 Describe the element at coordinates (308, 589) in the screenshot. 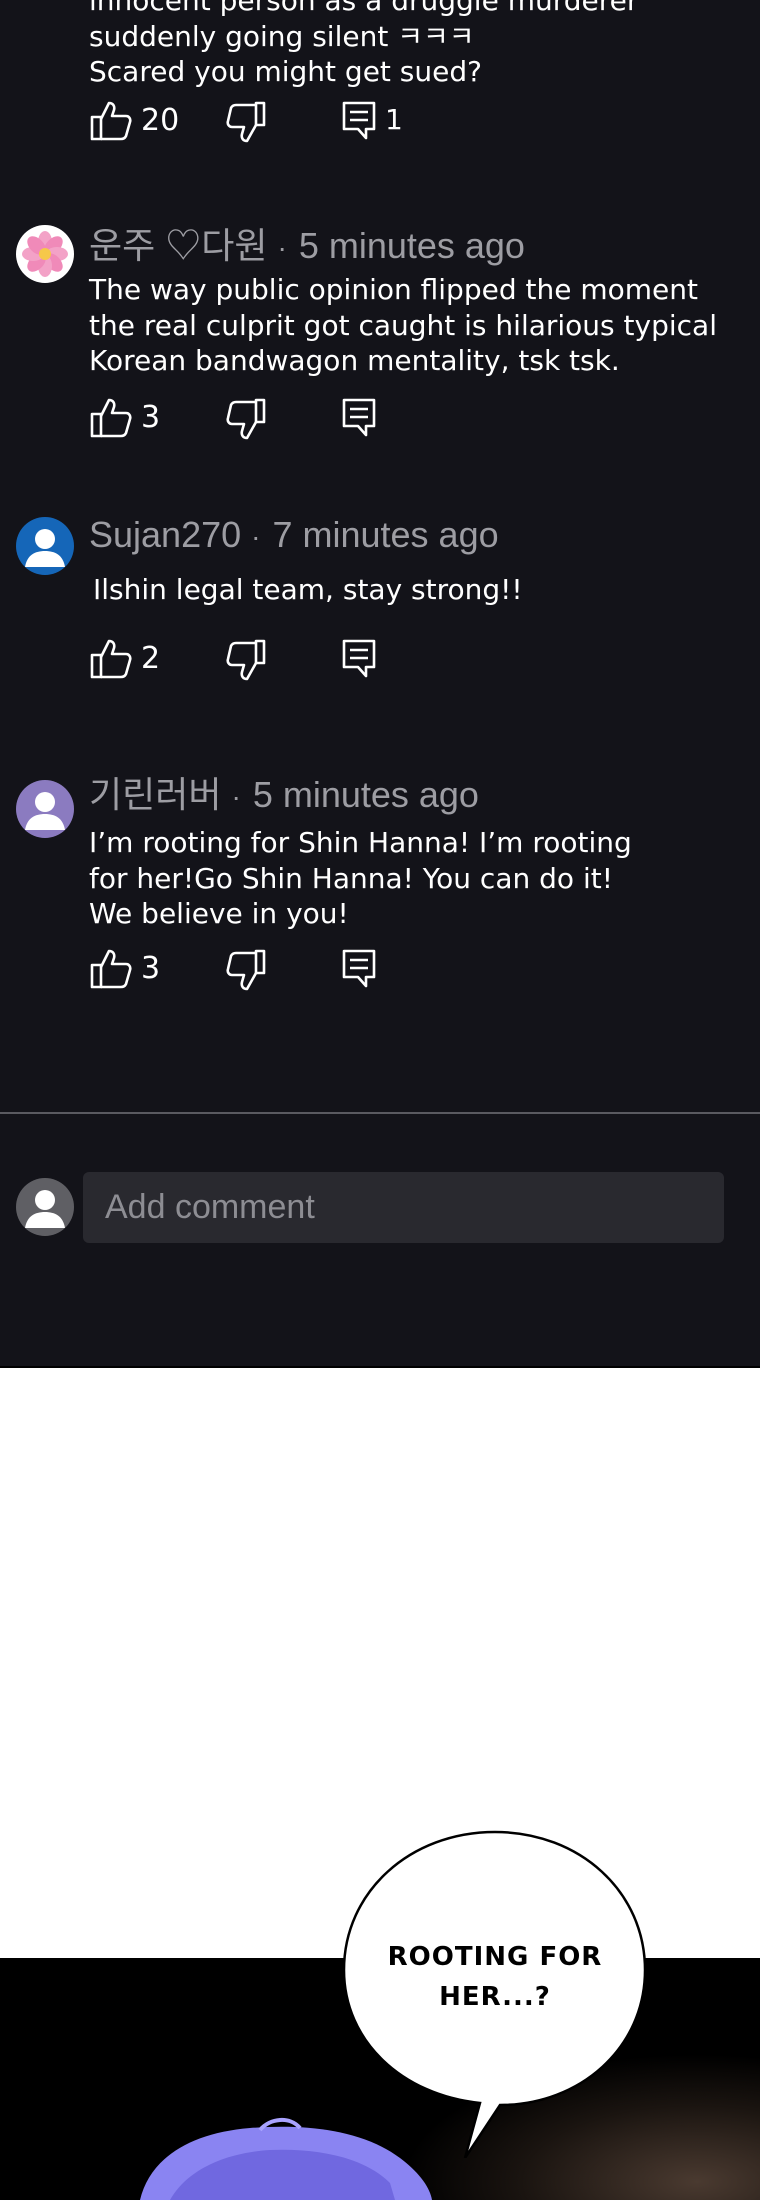

I see `comment-text: Ilshin legal team, stay strong!!` at that location.